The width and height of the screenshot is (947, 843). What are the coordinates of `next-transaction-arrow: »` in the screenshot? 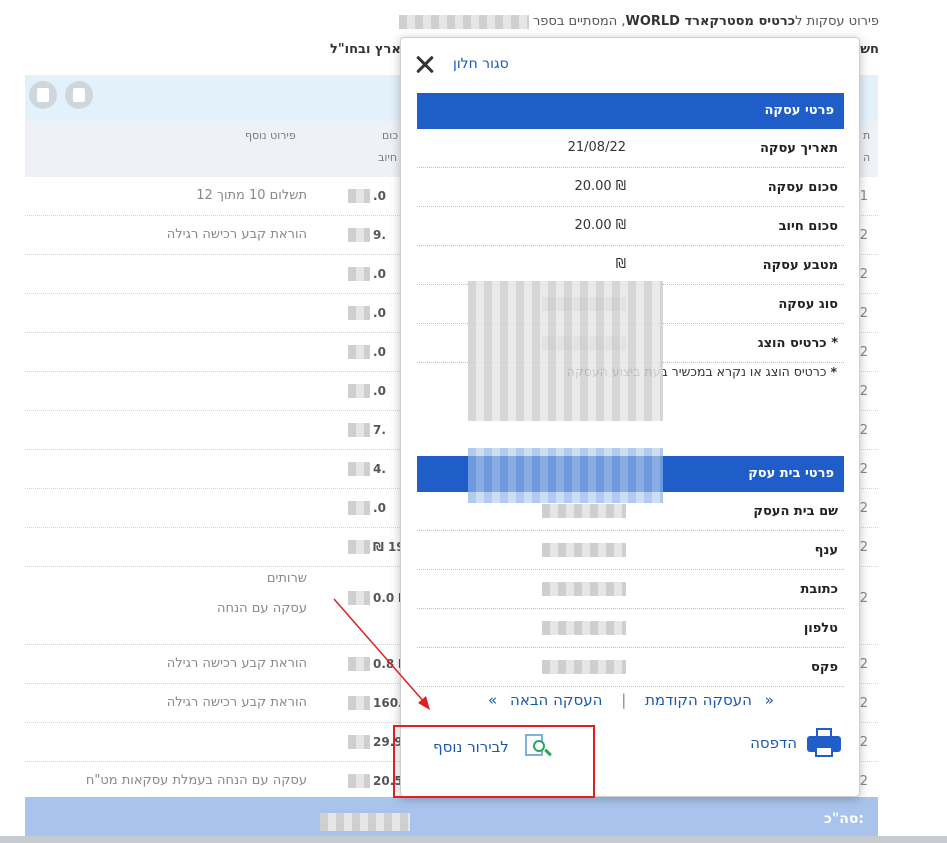 It's located at (492, 700).